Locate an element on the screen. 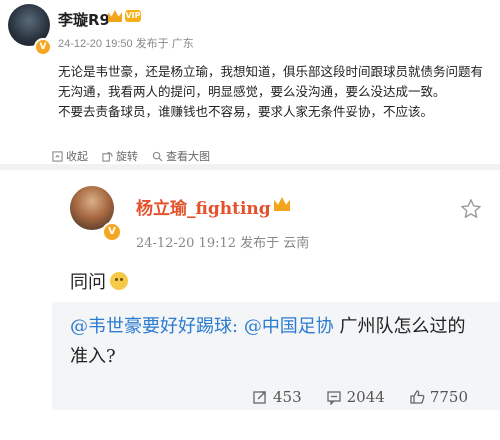 Image resolution: width=500 pixels, height=440 pixels. collapse-icon is located at coordinates (57, 156).